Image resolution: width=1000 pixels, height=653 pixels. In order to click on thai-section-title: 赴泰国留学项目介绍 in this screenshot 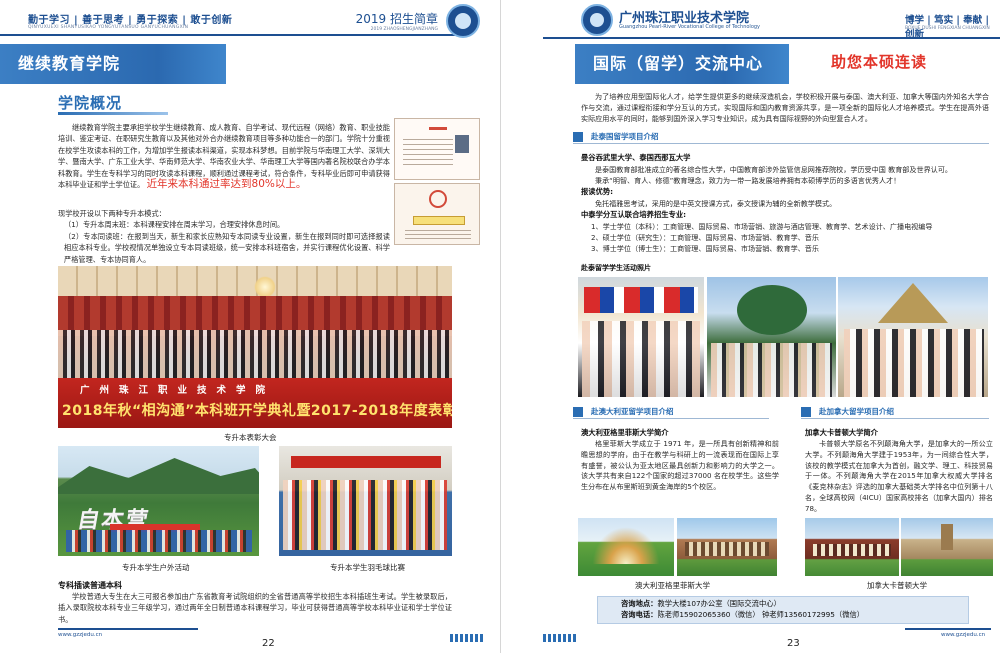, I will do `click(625, 136)`.